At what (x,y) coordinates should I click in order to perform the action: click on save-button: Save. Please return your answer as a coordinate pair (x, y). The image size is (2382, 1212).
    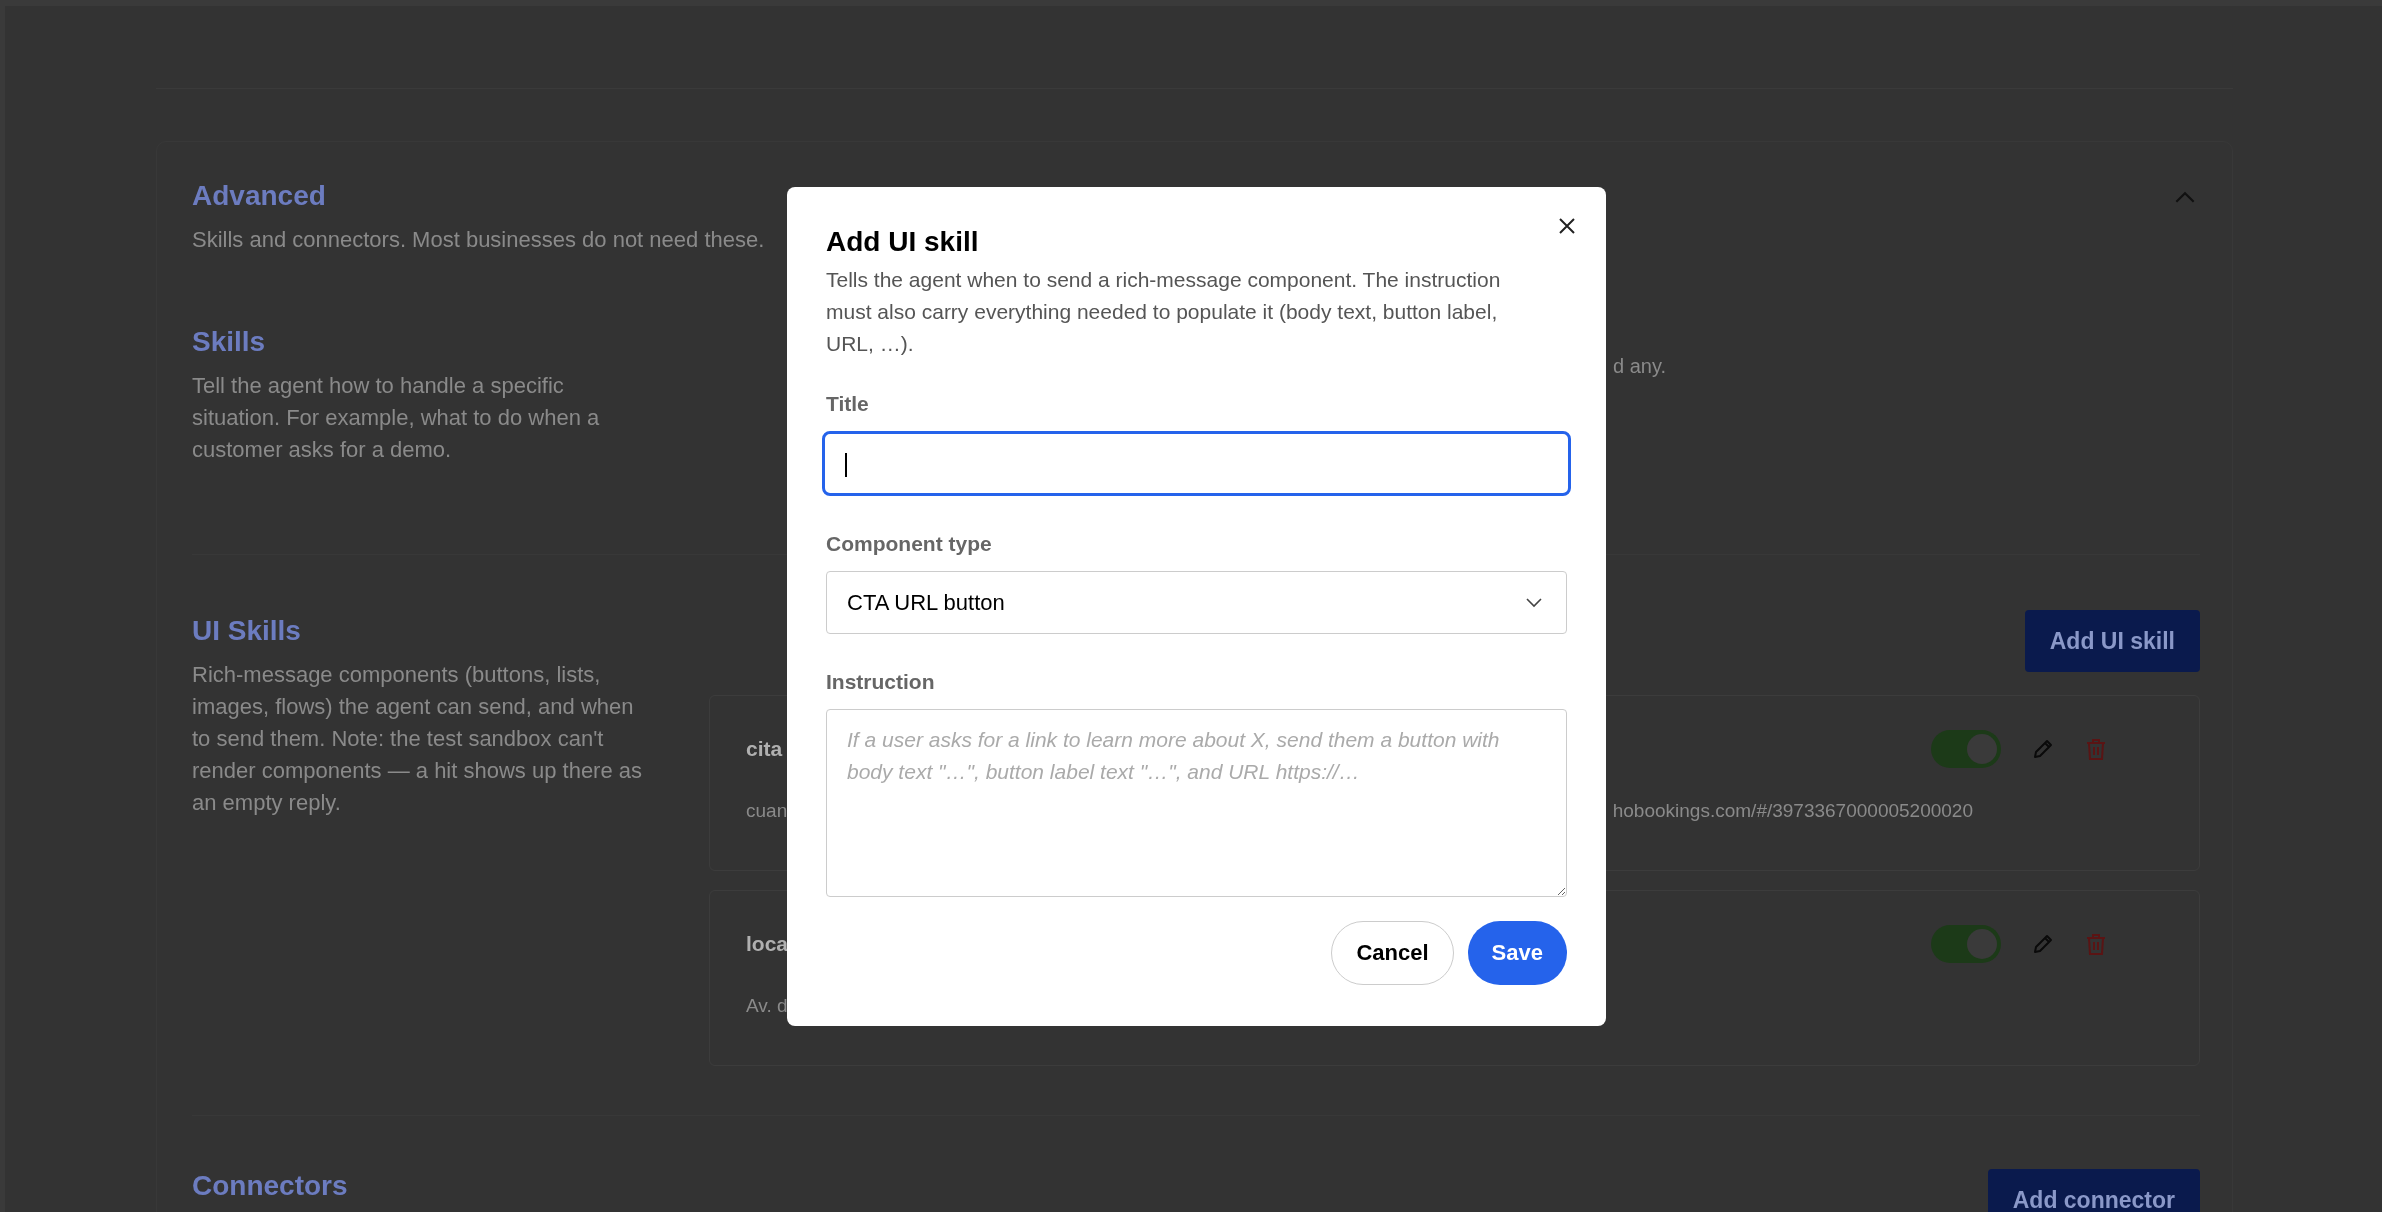
    Looking at the image, I should click on (1517, 953).